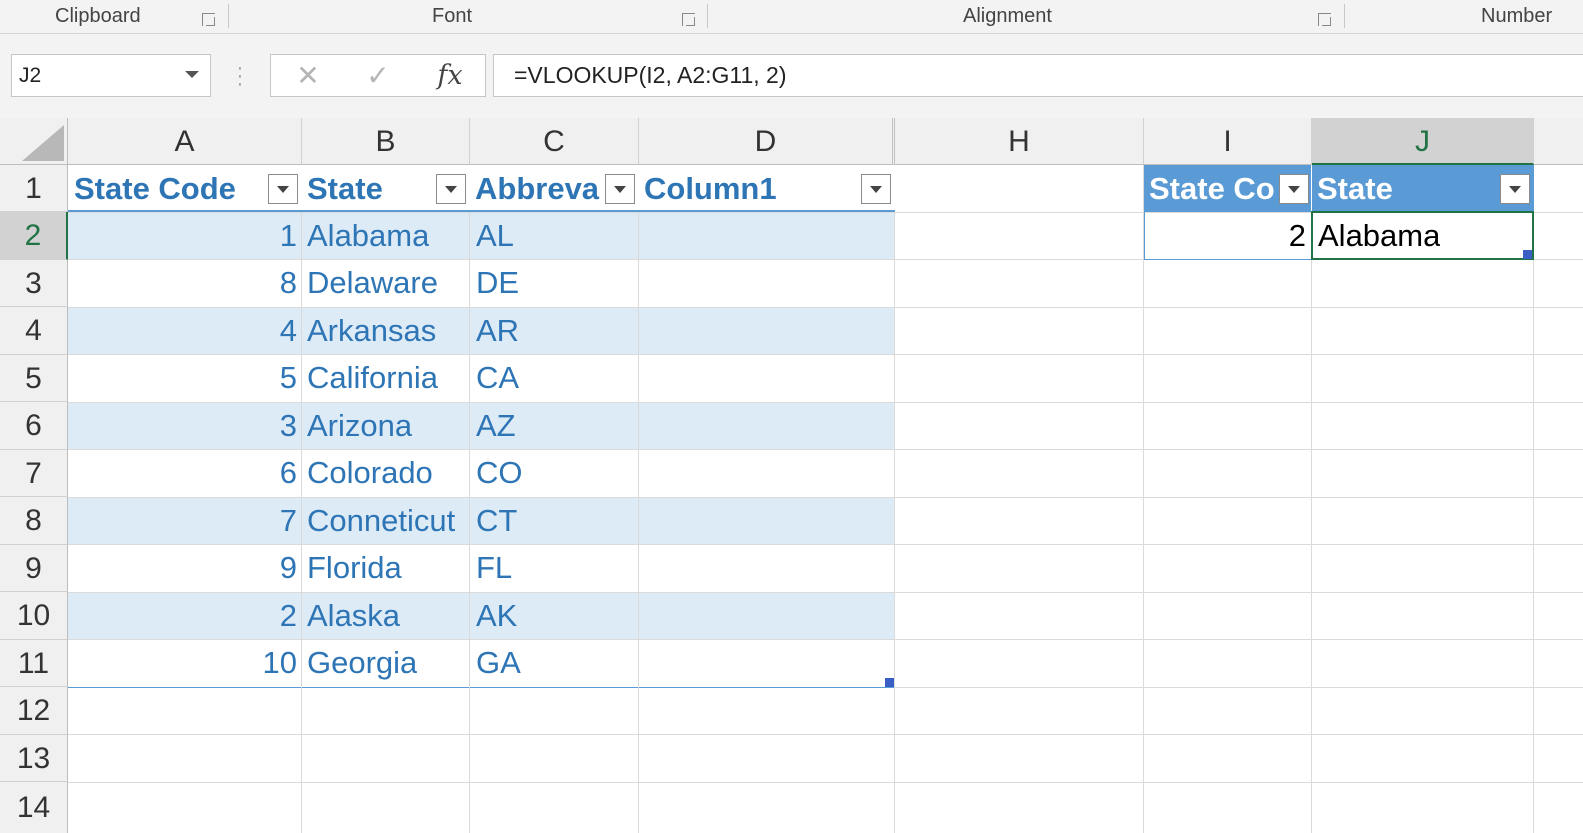 The height and width of the screenshot is (833, 1583). I want to click on table1-cell-code: 4, so click(182, 330).